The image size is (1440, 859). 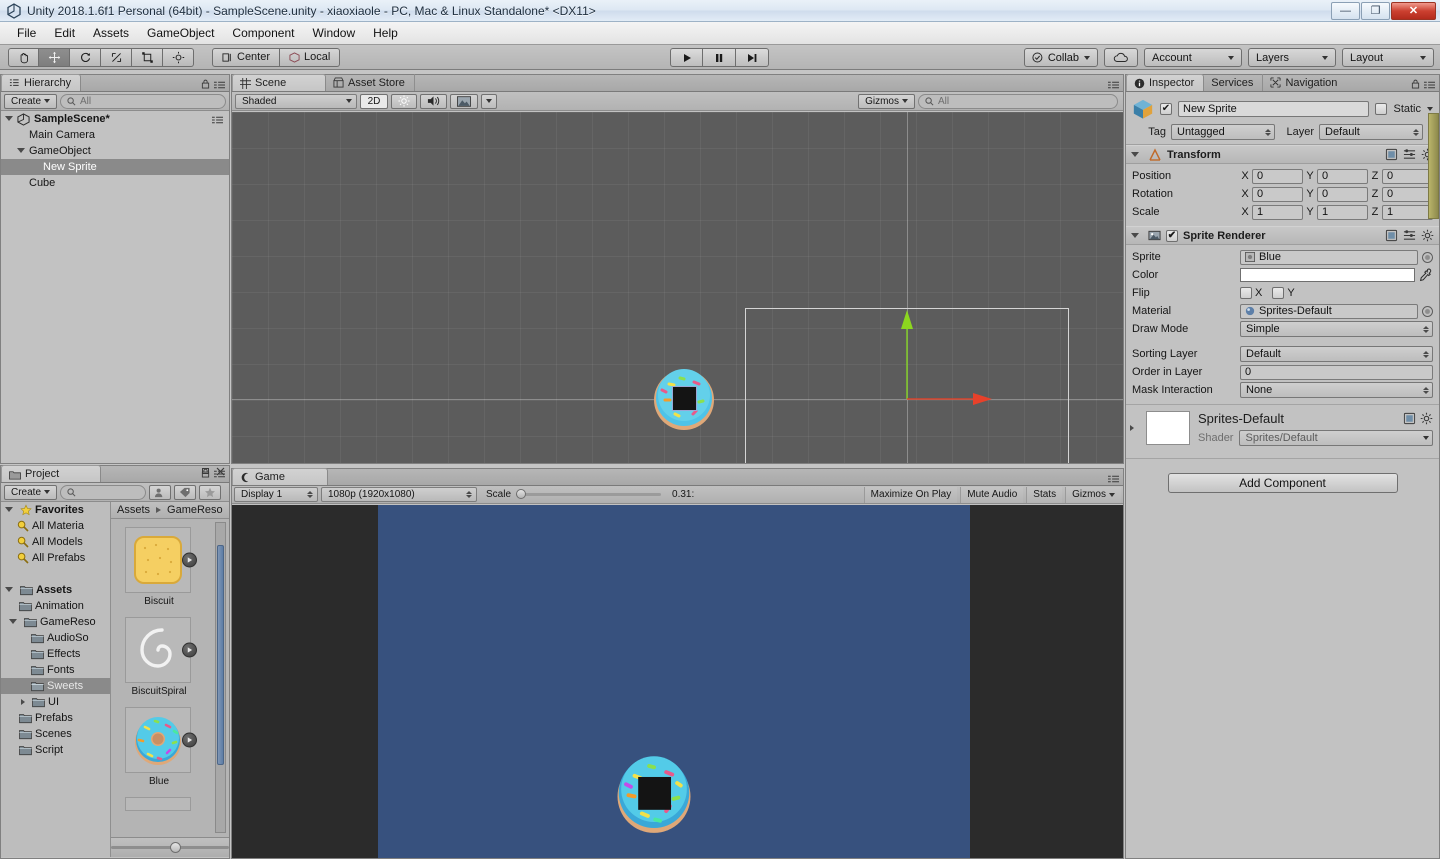 I want to click on scale-knob, so click(x=521, y=494).